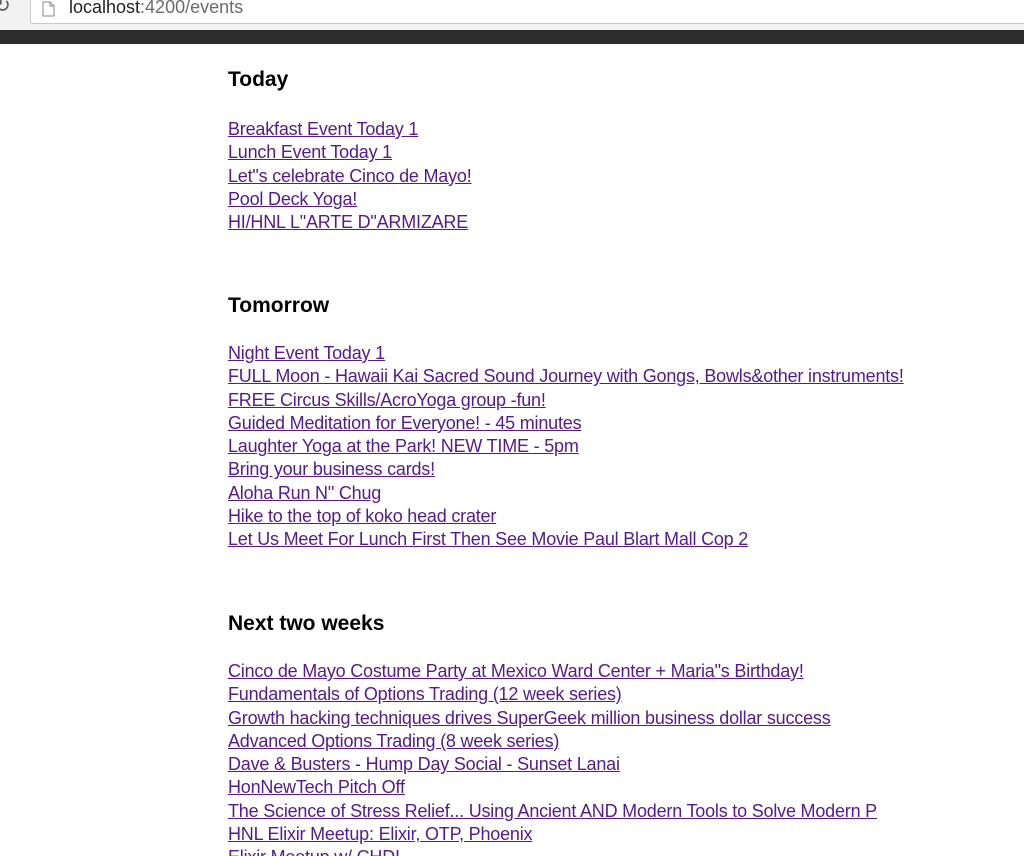  Describe the element at coordinates (331, 469) in the screenshot. I see `event-link: Bring your business cards!` at that location.